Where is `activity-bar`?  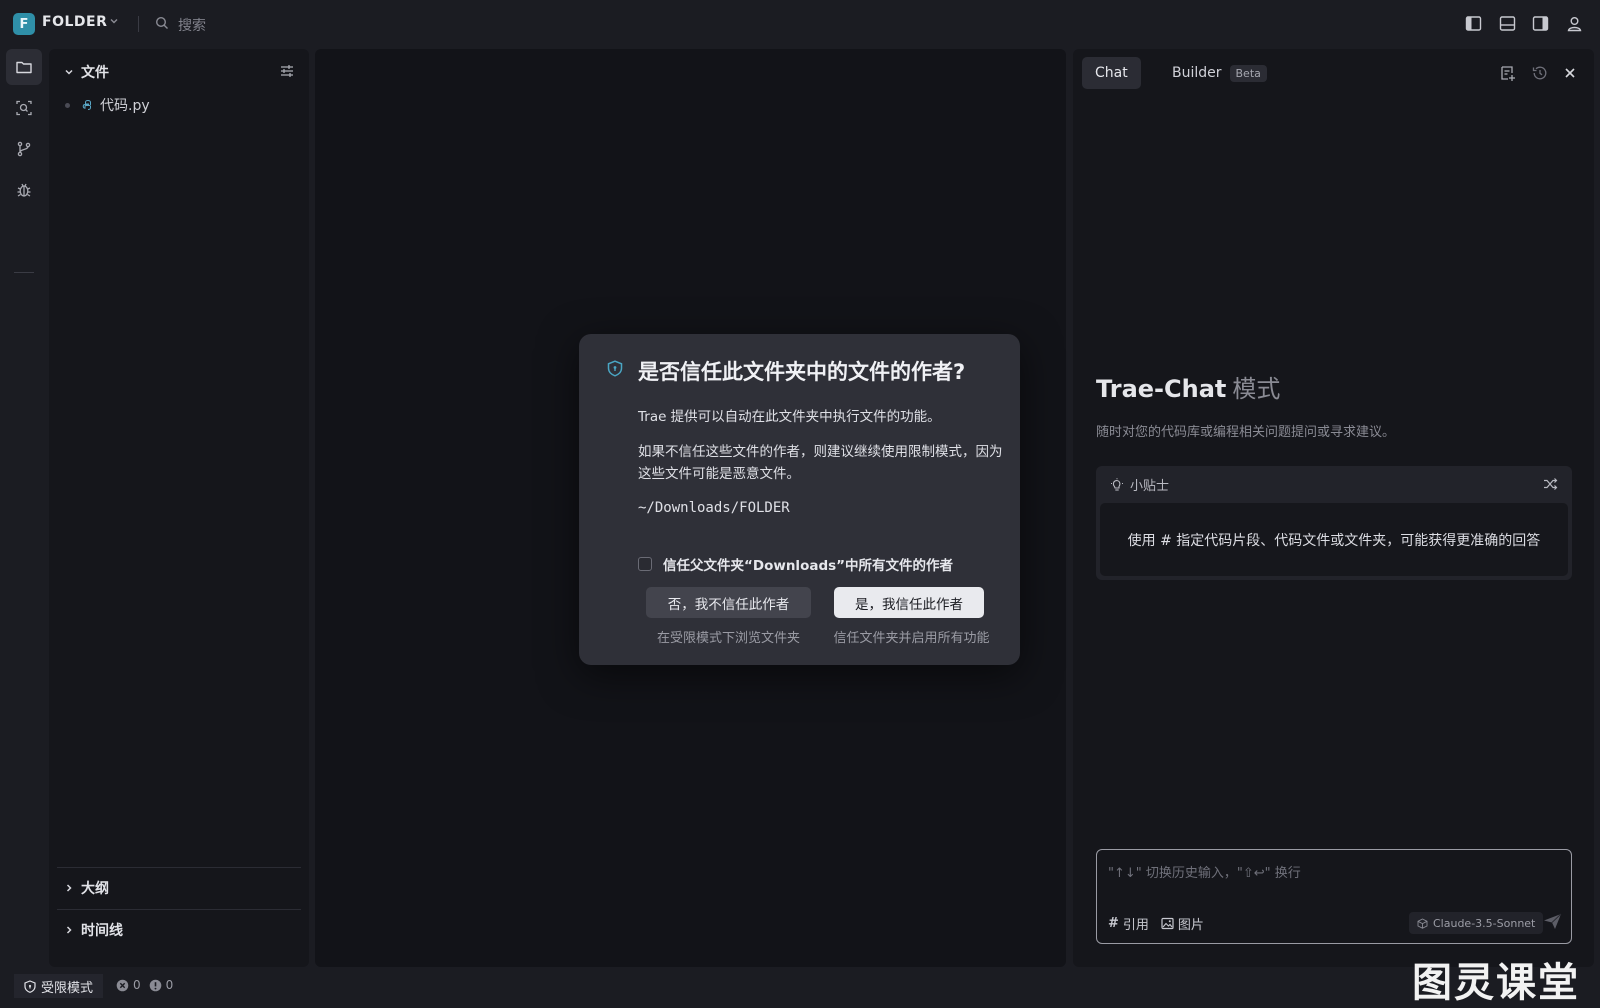
activity-bar is located at coordinates (24, 508).